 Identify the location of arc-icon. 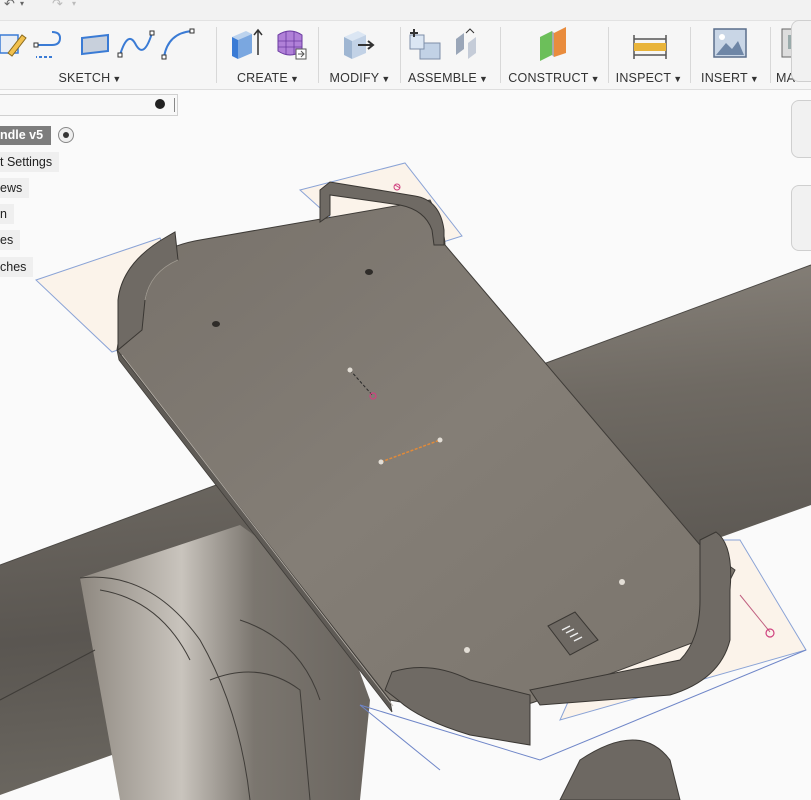
(178, 44).